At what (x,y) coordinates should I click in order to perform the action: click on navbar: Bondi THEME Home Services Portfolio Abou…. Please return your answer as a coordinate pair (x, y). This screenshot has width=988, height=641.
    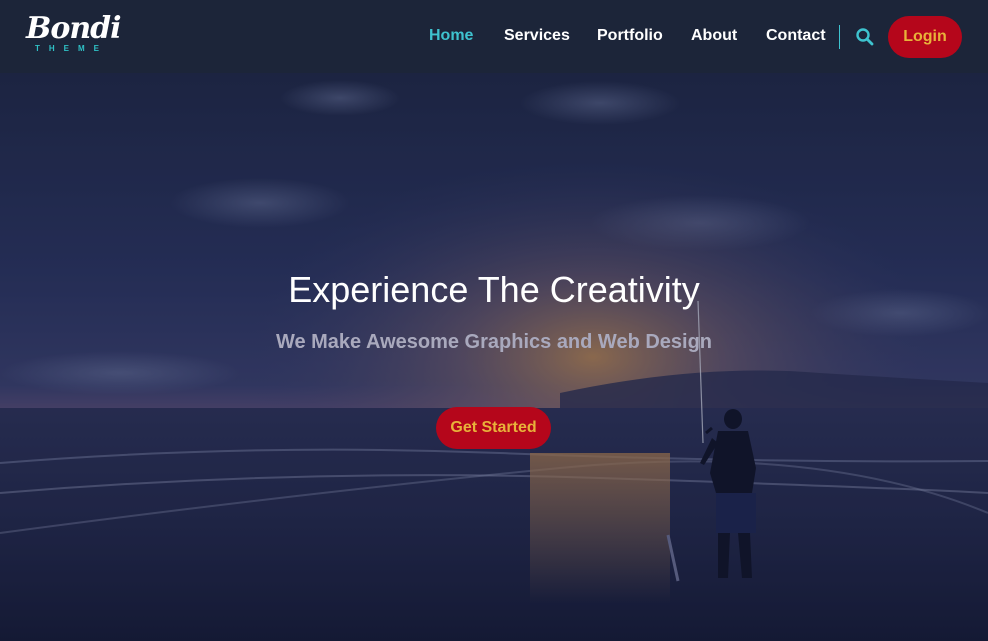
    Looking at the image, I should click on (494, 36).